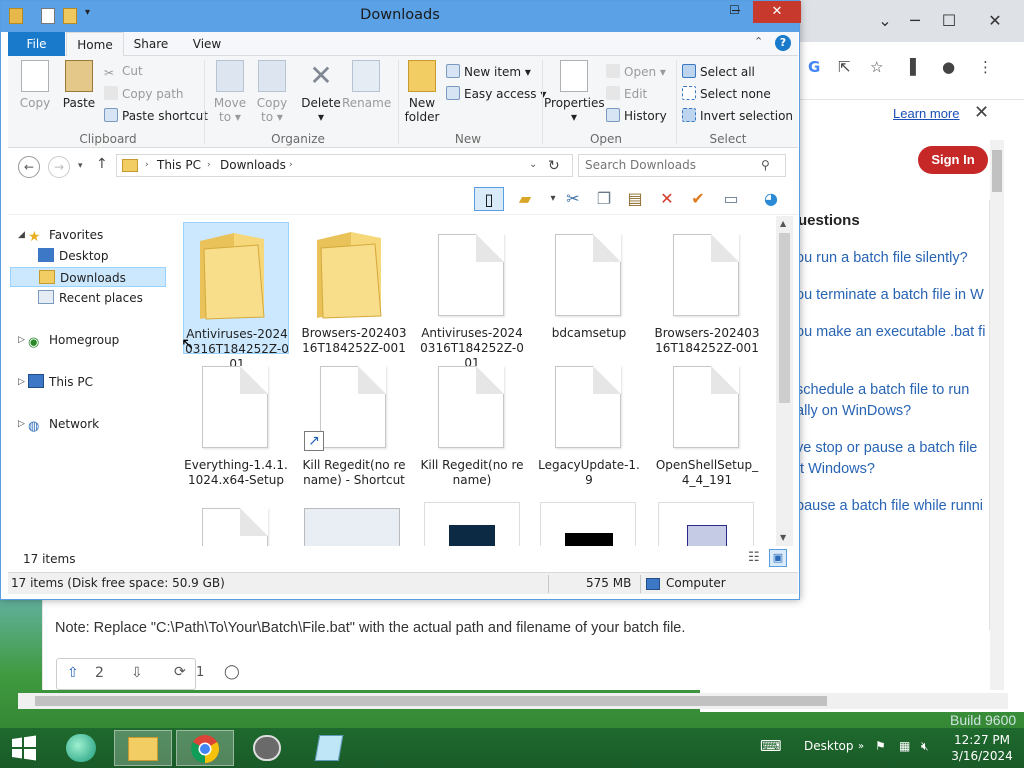  What do you see at coordinates (915, 21) in the screenshot?
I see `minimize-icon: ─` at bounding box center [915, 21].